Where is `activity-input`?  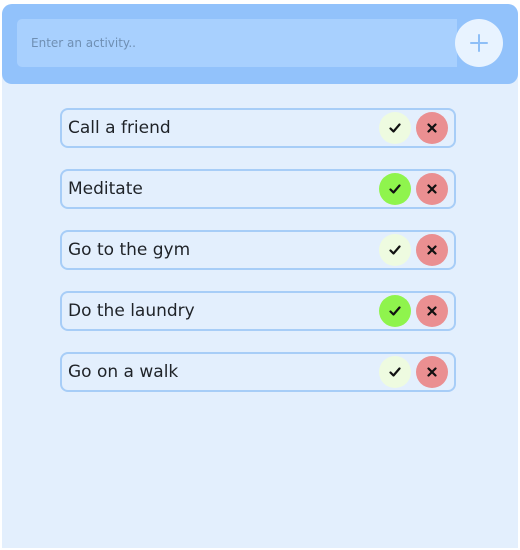 activity-input is located at coordinates (237, 43).